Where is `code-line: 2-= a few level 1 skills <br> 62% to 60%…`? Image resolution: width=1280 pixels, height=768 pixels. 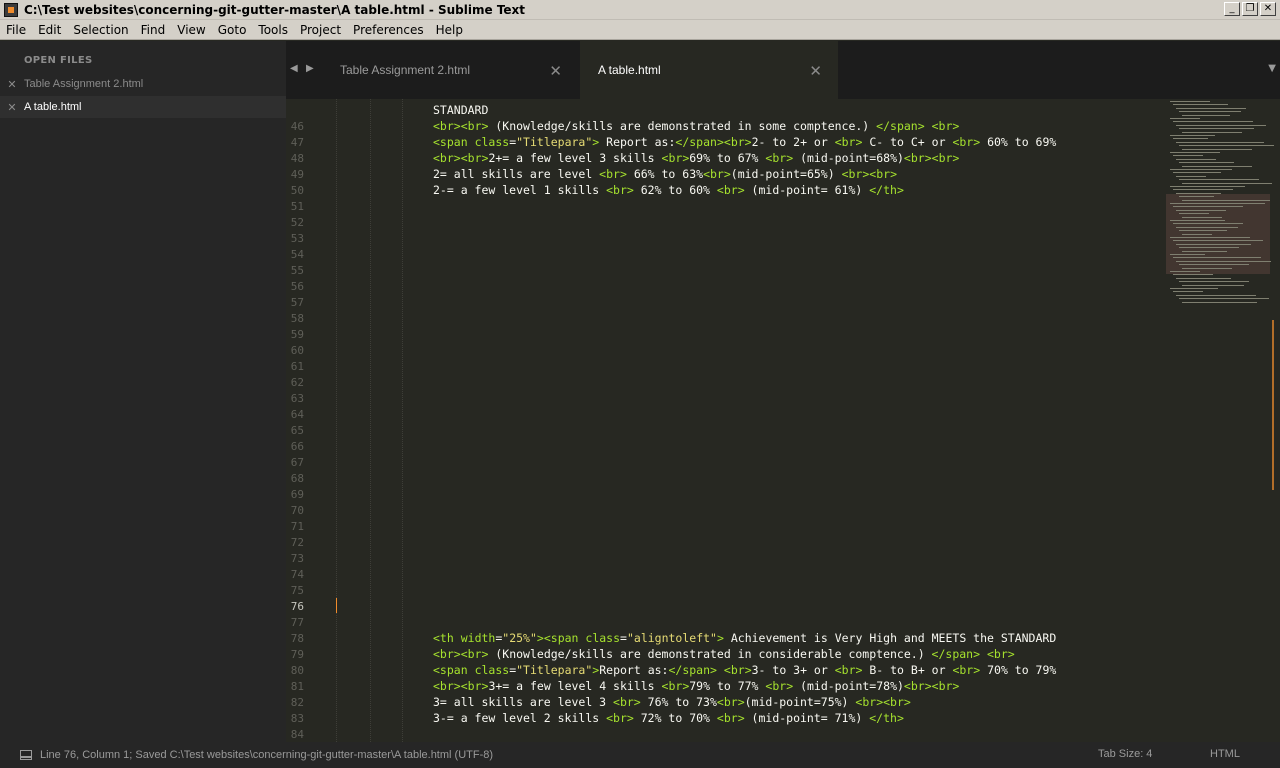 code-line: 2-= a few level 1 skills <br> 62% to 60%… is located at coordinates (668, 190).